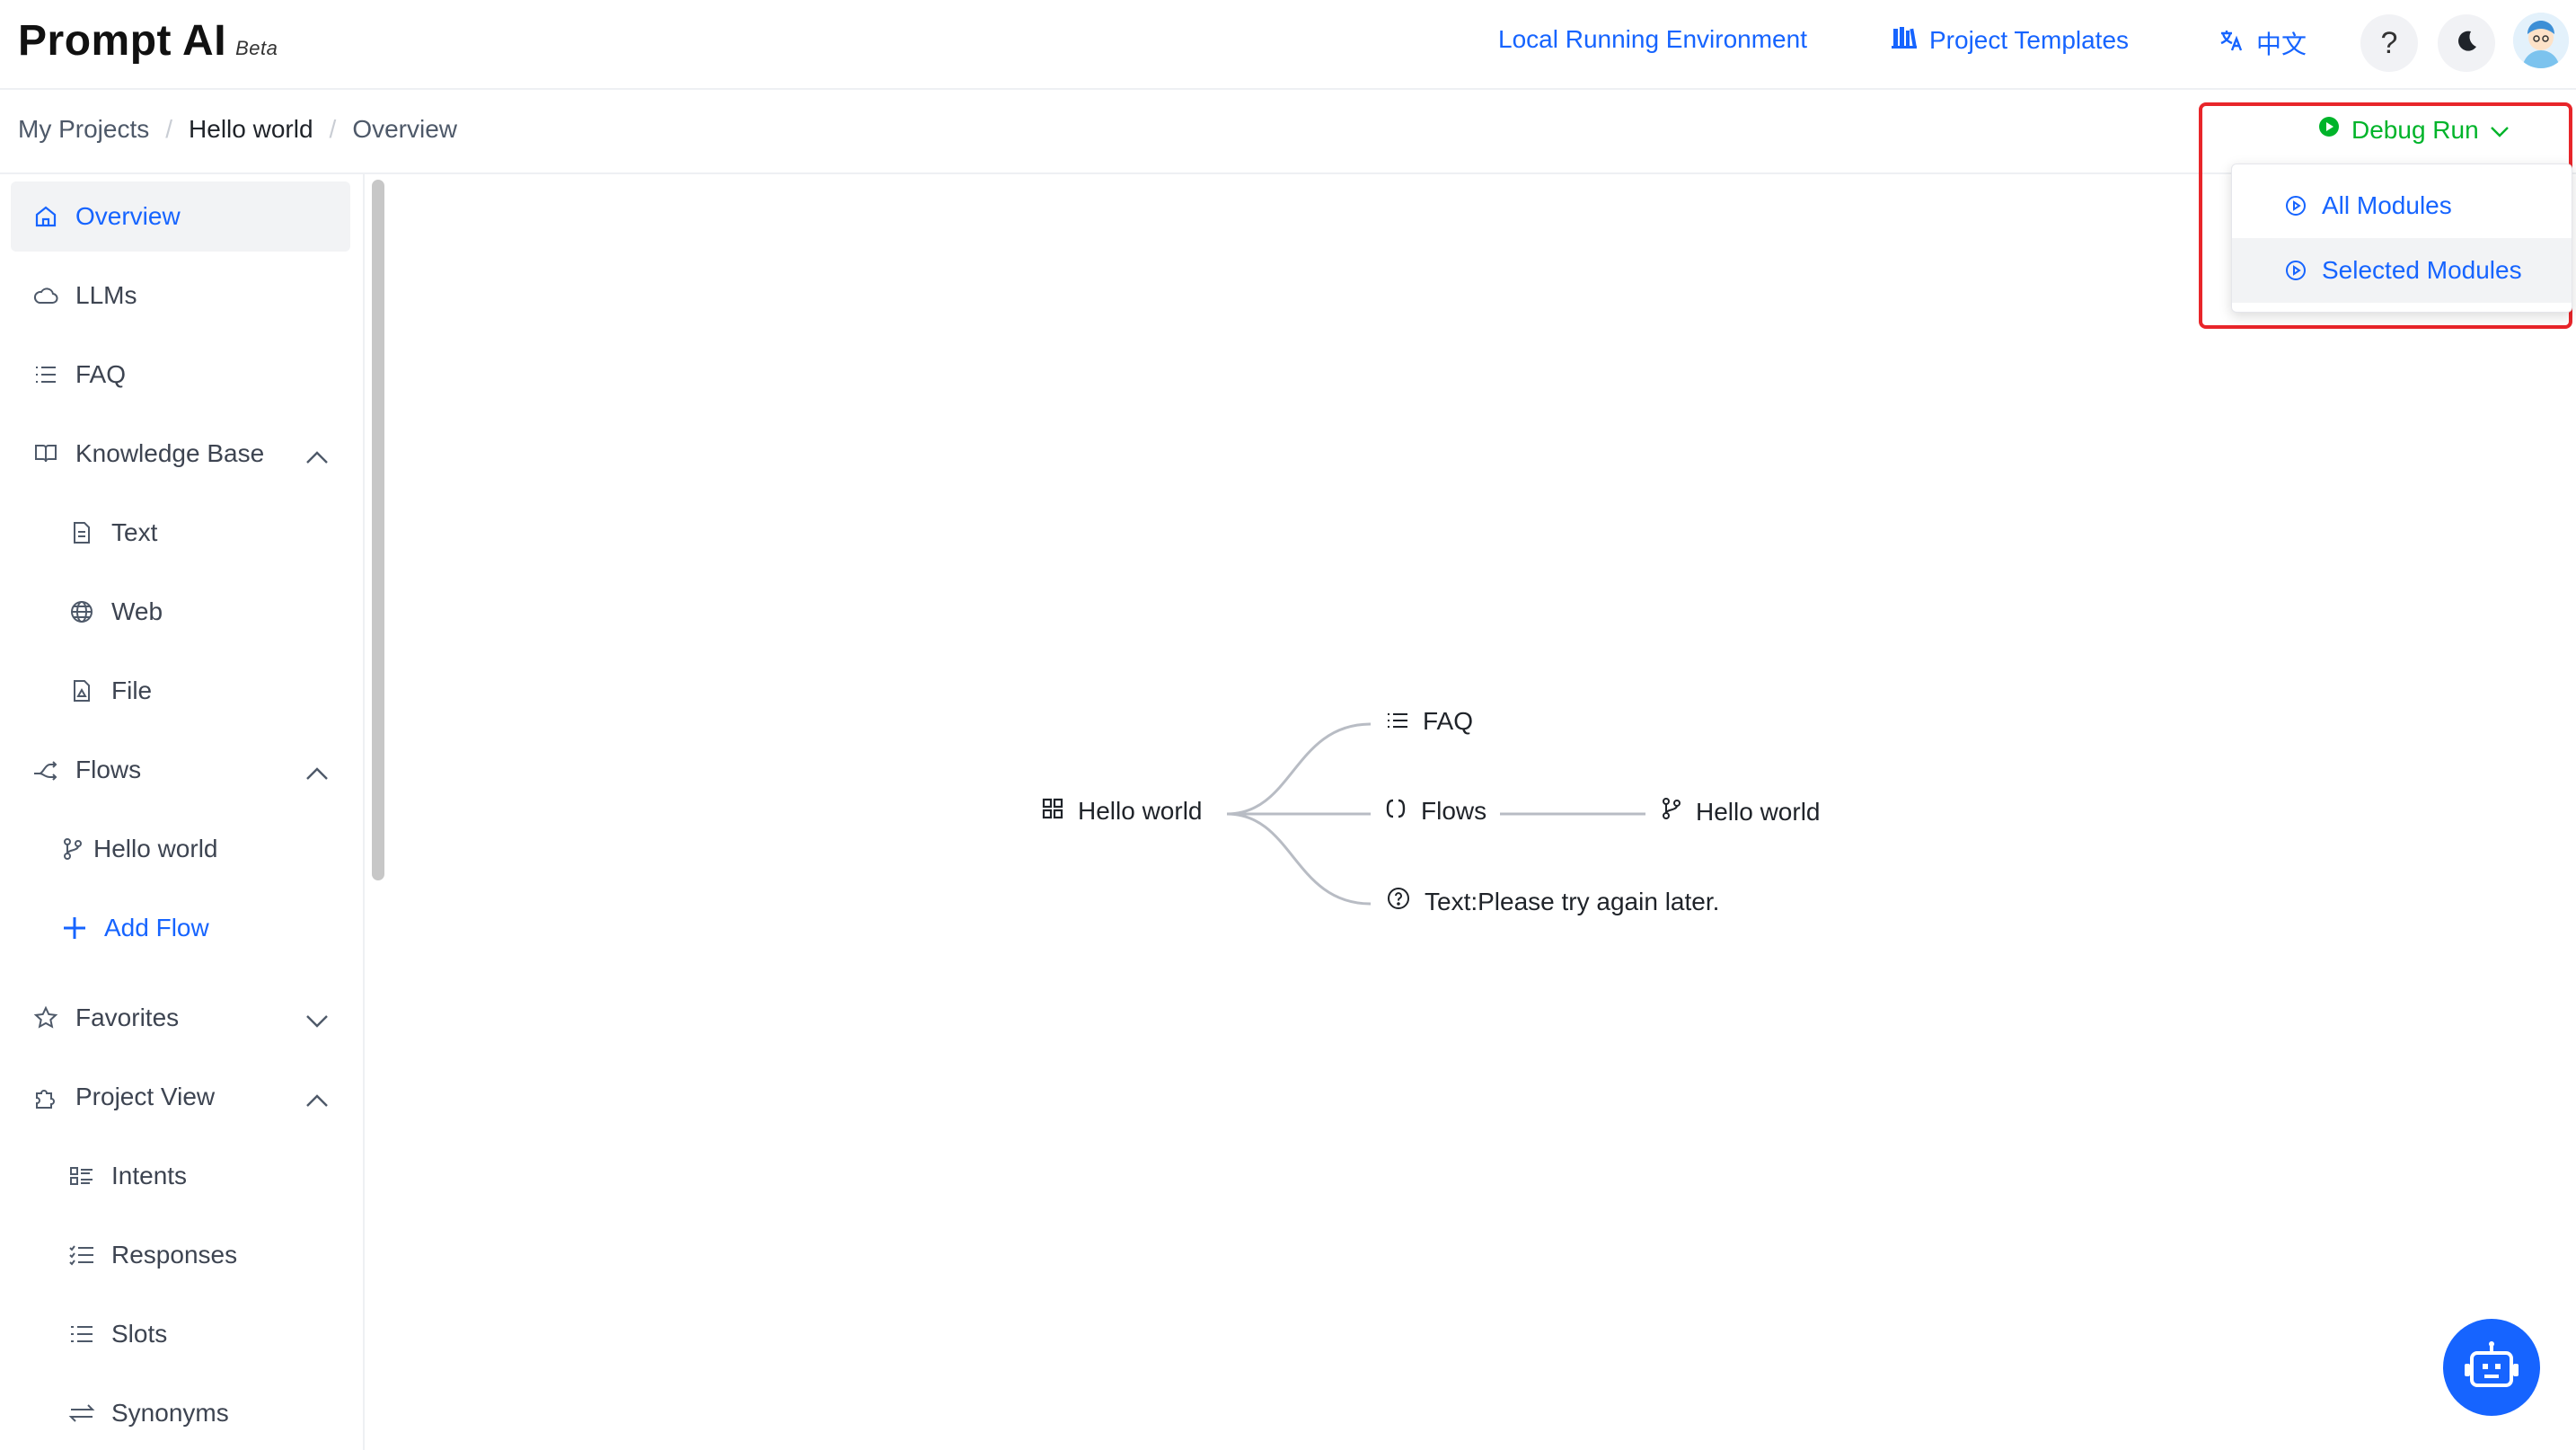  What do you see at coordinates (1396, 811) in the screenshot?
I see `flows-icon` at bounding box center [1396, 811].